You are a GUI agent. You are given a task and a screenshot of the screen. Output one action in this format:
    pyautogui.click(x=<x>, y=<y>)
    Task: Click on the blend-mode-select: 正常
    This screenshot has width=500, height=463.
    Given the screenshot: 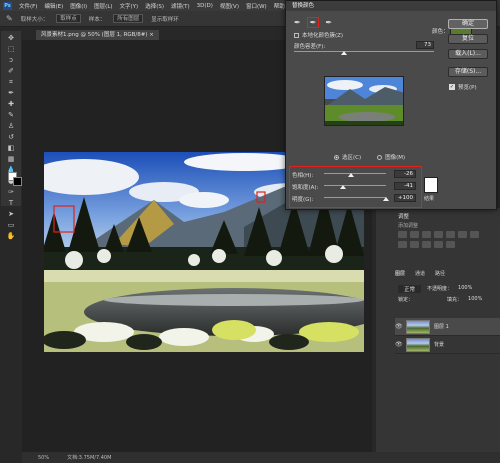 What is the action you would take?
    pyautogui.click(x=410, y=289)
    